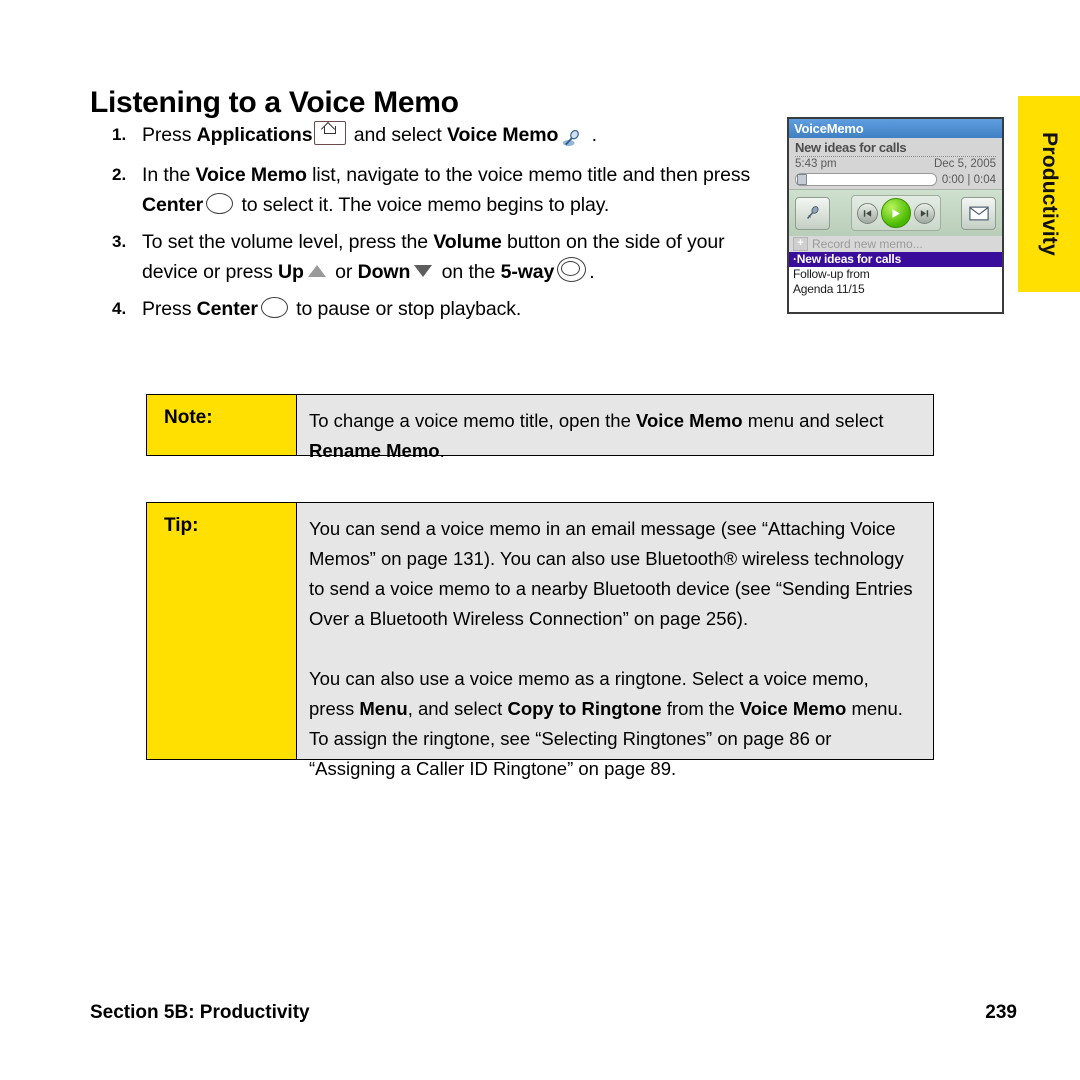 The width and height of the screenshot is (1080, 1080). Describe the element at coordinates (374, 450) in the screenshot. I see `emphasis-text: Rename Memo` at that location.